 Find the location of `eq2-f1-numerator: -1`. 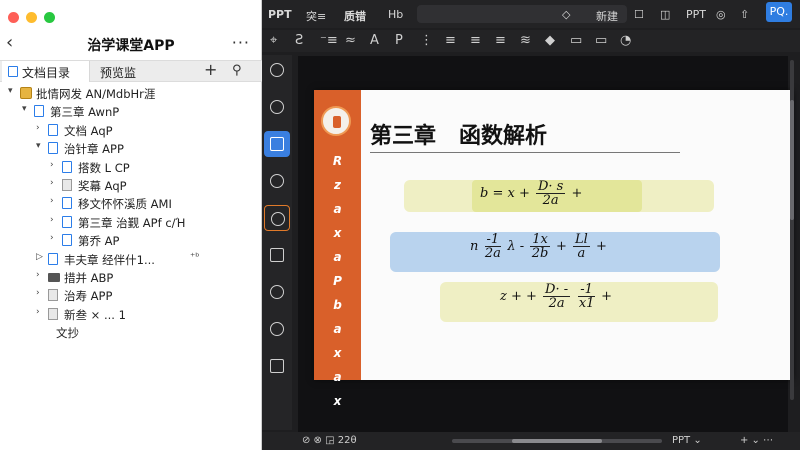

eq2-f1-numerator: -1 is located at coordinates (493, 239).